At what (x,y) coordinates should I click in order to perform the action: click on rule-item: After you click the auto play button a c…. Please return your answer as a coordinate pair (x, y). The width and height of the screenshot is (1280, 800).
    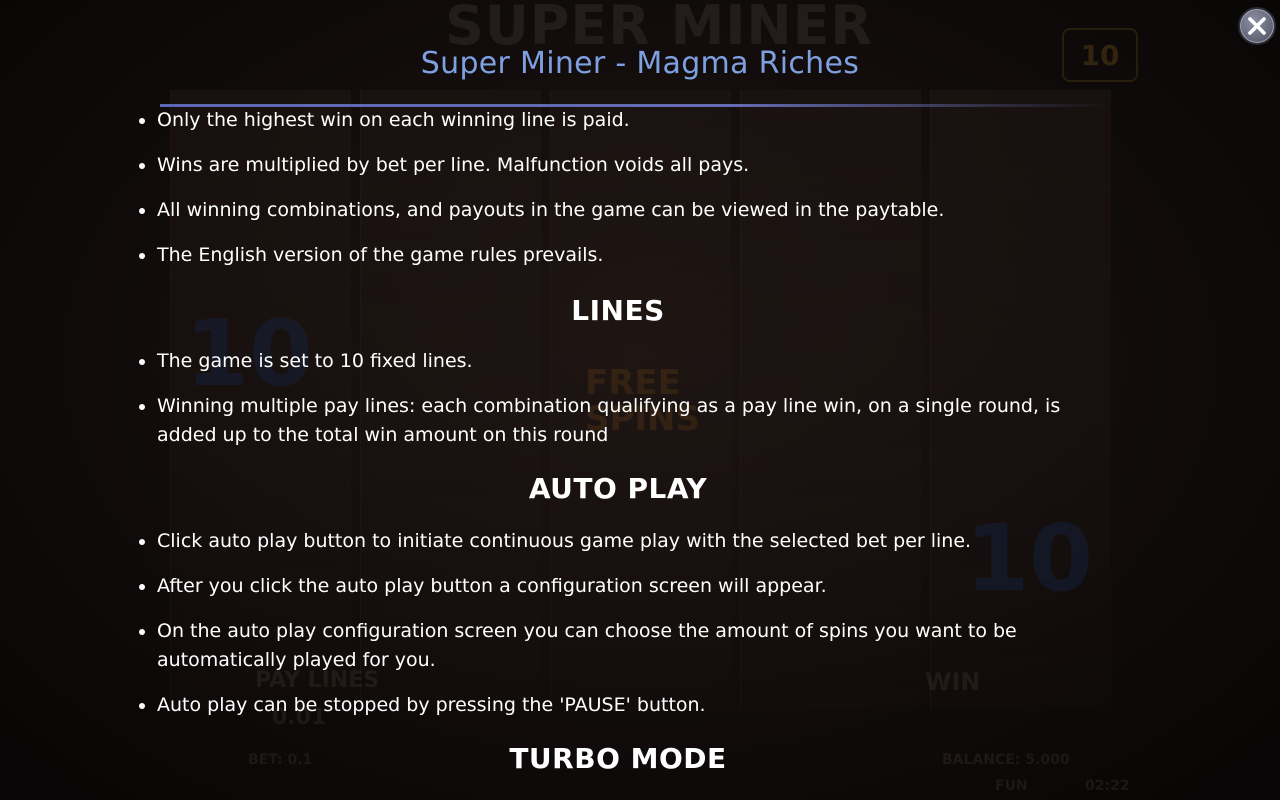
    Looking at the image, I should click on (618, 586).